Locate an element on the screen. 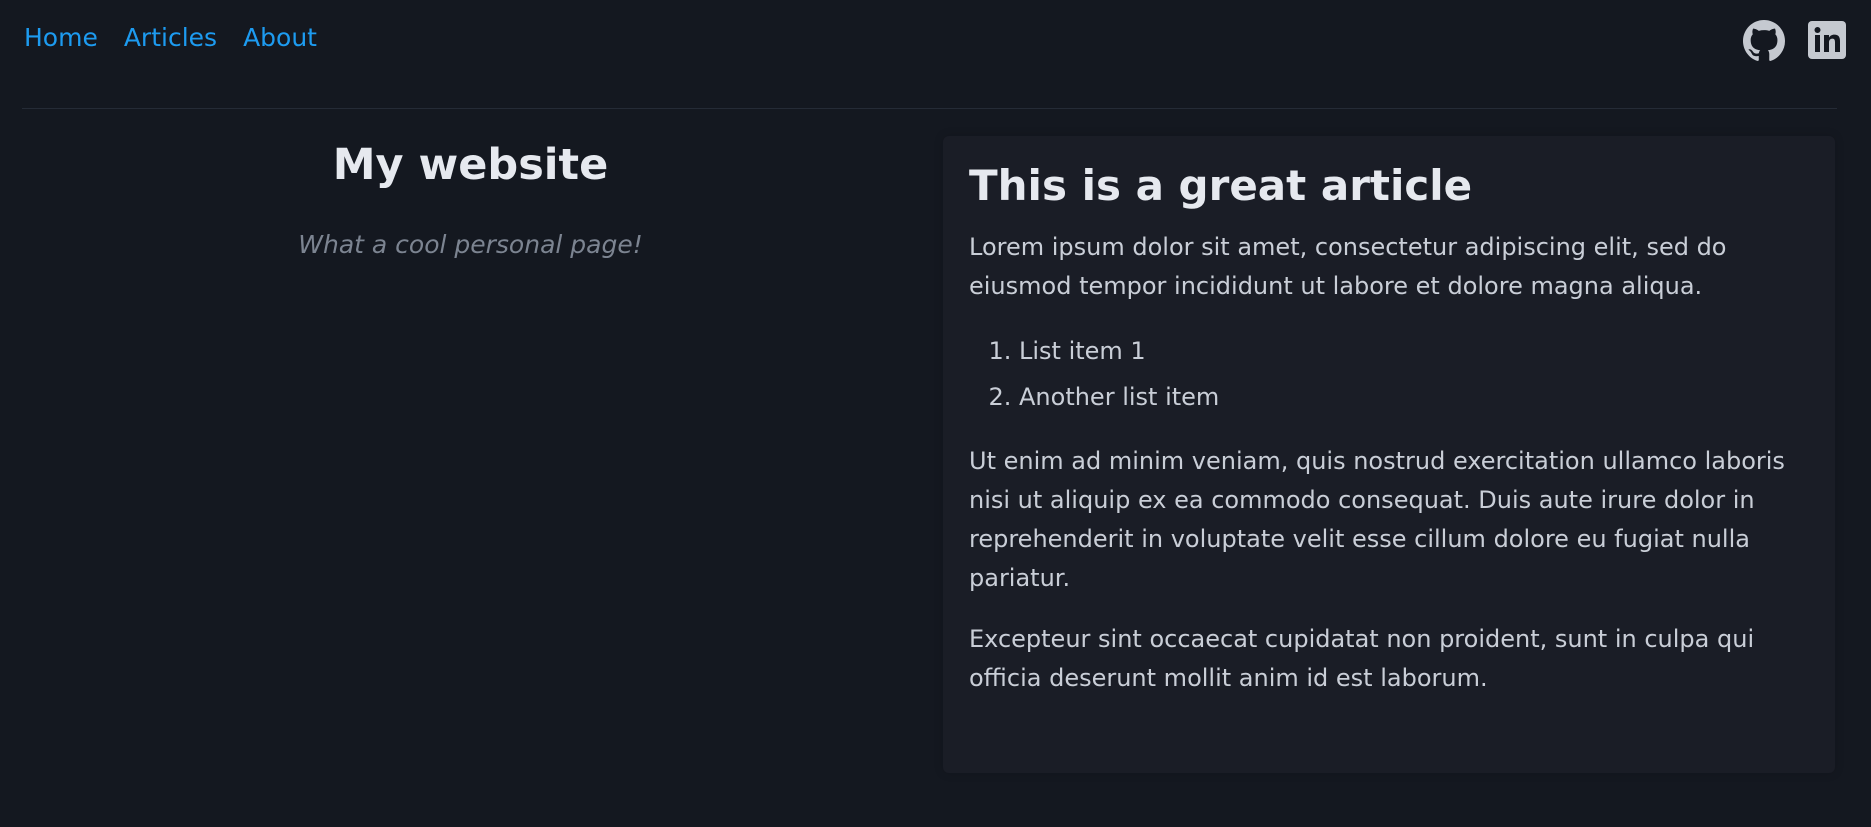 Image resolution: width=1871 pixels, height=827 pixels. nav-link-articles: Articles is located at coordinates (170, 38).